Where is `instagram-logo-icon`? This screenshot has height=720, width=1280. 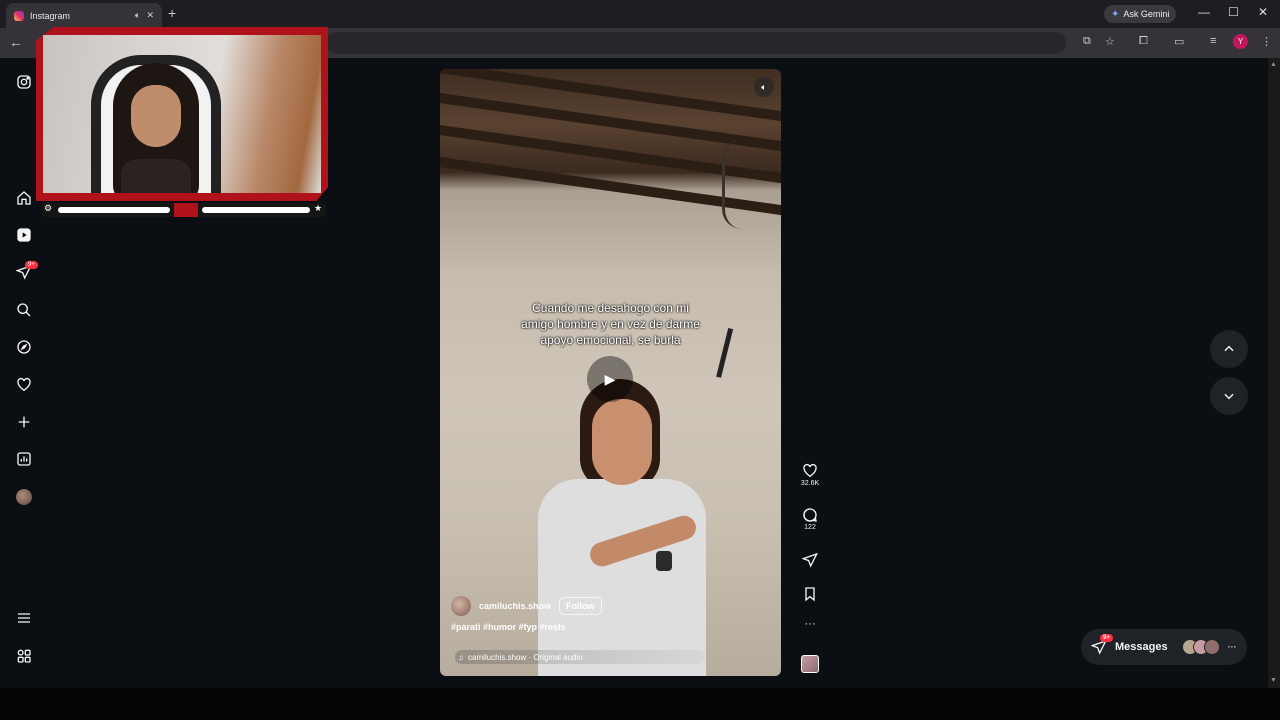 instagram-logo-icon is located at coordinates (24, 82).